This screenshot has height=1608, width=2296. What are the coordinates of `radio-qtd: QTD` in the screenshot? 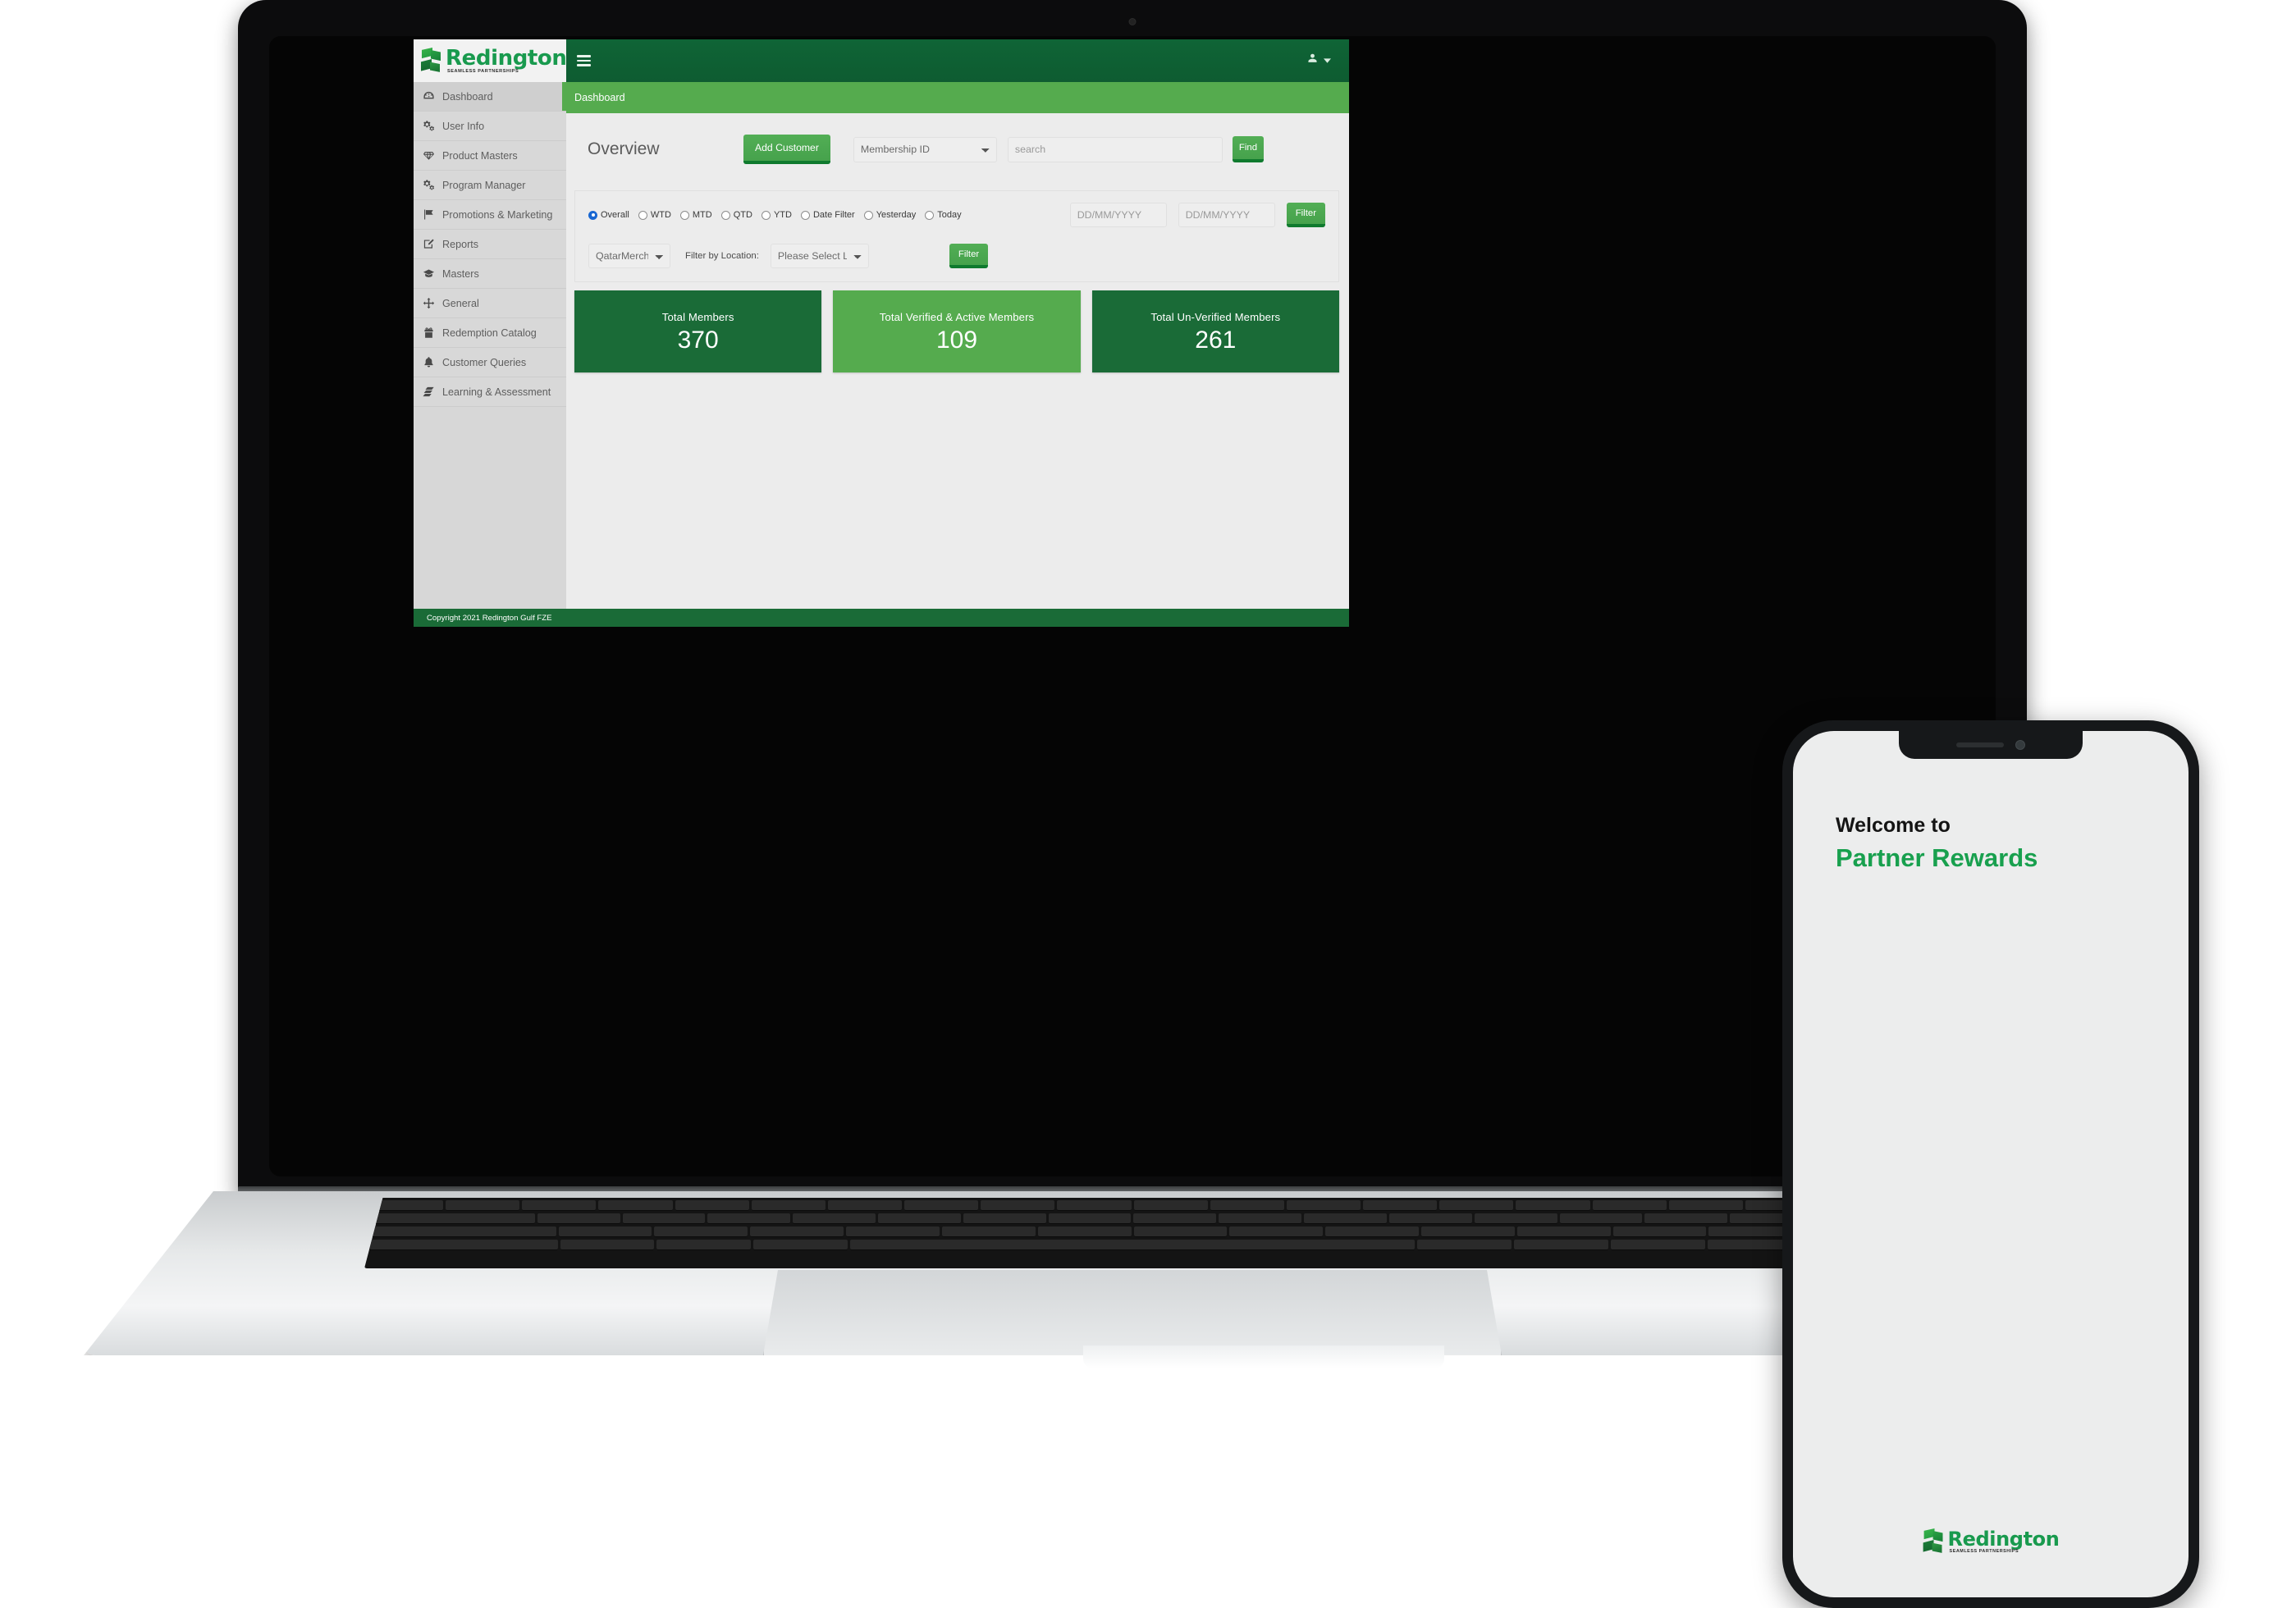 It's located at (736, 215).